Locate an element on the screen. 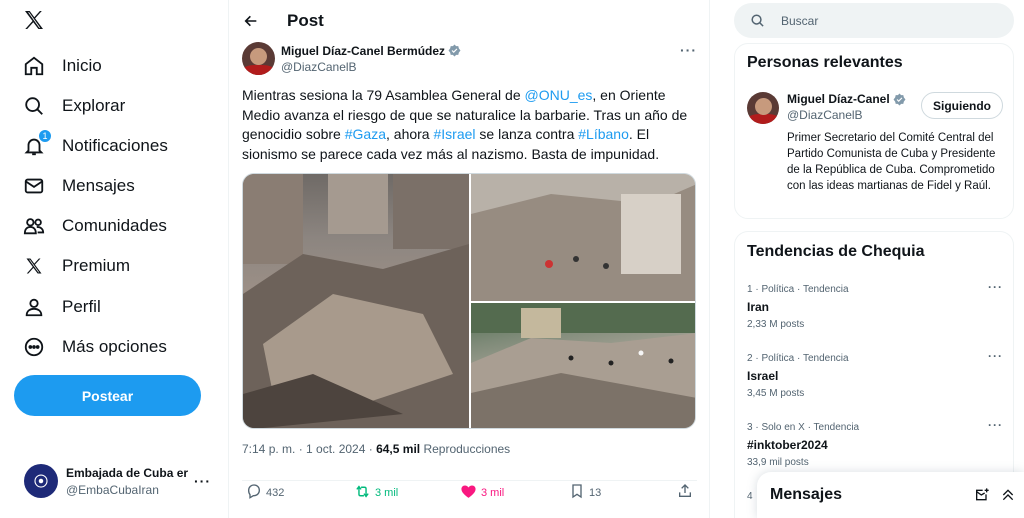  account-name: Embajada de Cuba er is located at coordinates (127, 472).